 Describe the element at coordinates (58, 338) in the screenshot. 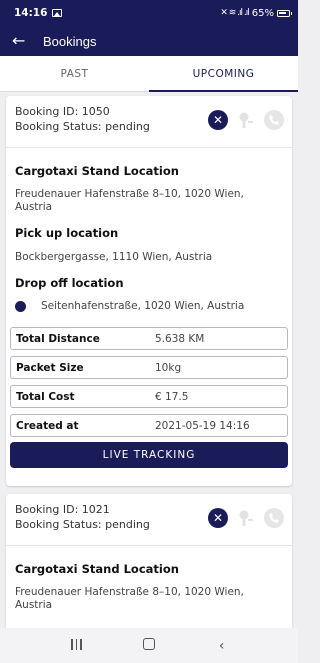

I see `detail-label: Total Distance` at that location.